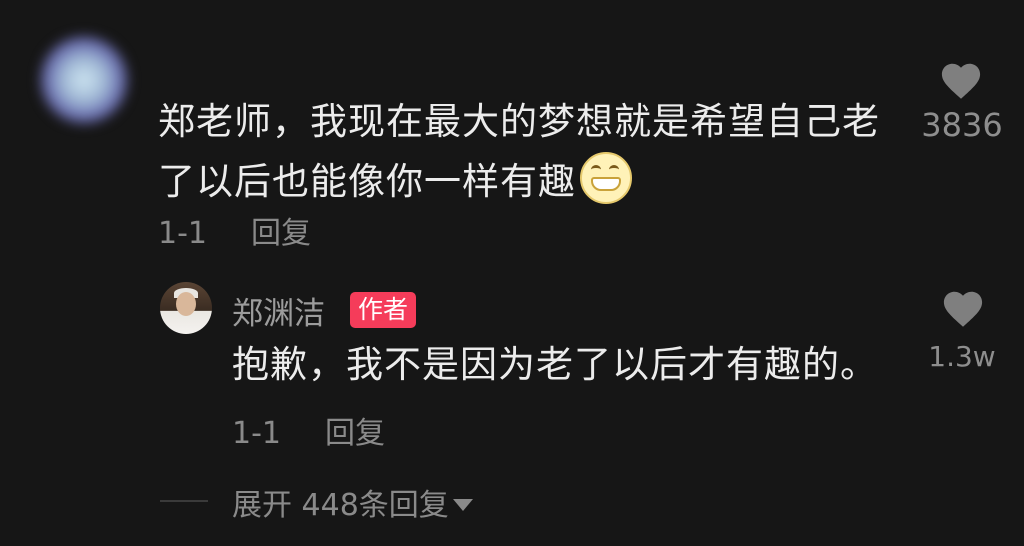 Image resolution: width=1024 pixels, height=546 pixels. Describe the element at coordinates (606, 178) in the screenshot. I see `grinning-face-icon` at that location.